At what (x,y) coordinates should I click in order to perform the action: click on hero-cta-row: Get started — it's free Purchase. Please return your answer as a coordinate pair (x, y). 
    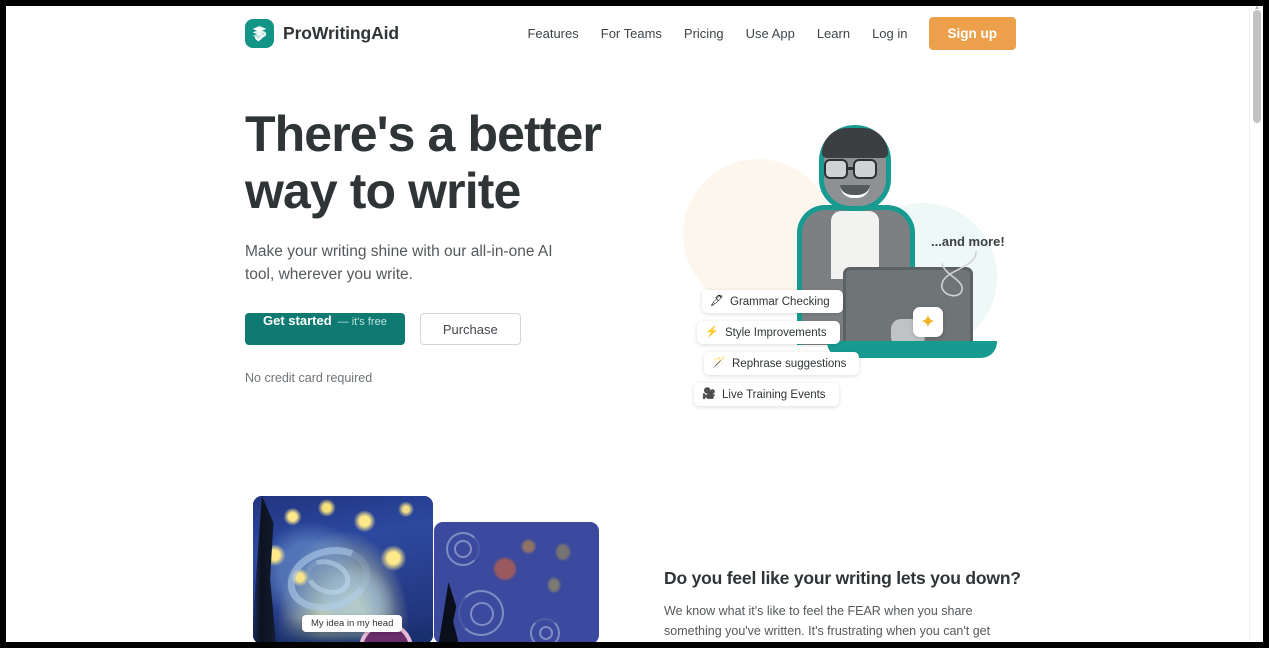
    Looking at the image, I should click on (425, 329).